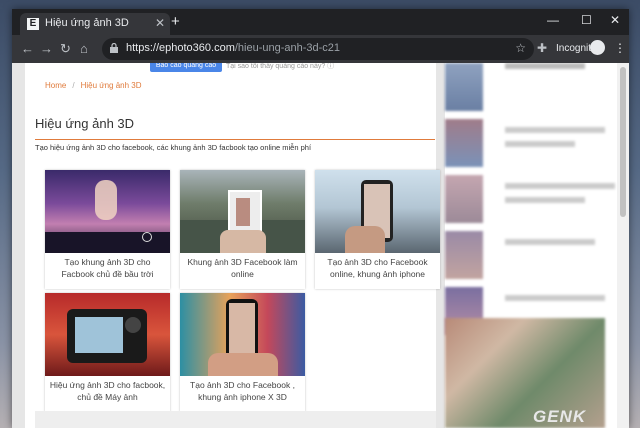 The image size is (640, 428). I want to click on report-ad-button: Báo cáo quảng cáo này, so click(186, 71).